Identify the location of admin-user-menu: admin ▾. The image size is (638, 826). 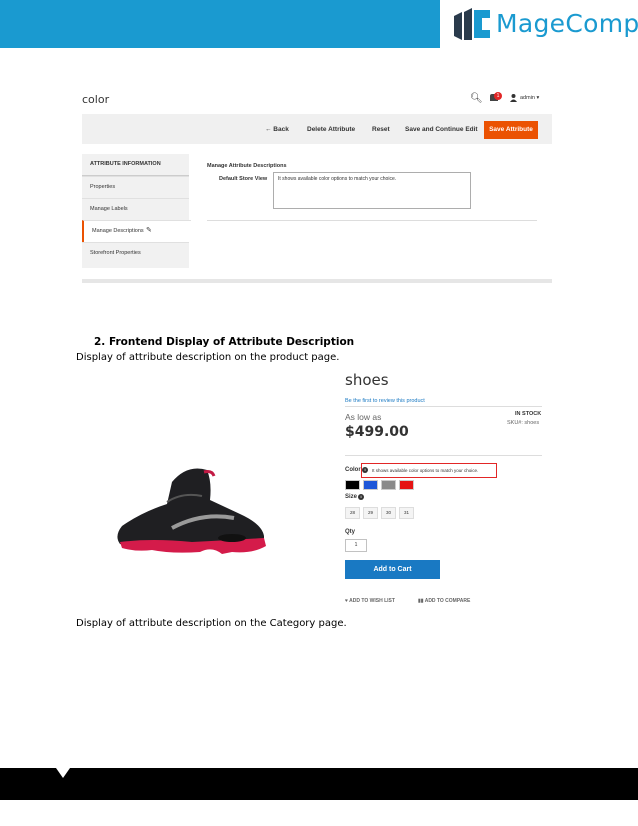
(529, 98).